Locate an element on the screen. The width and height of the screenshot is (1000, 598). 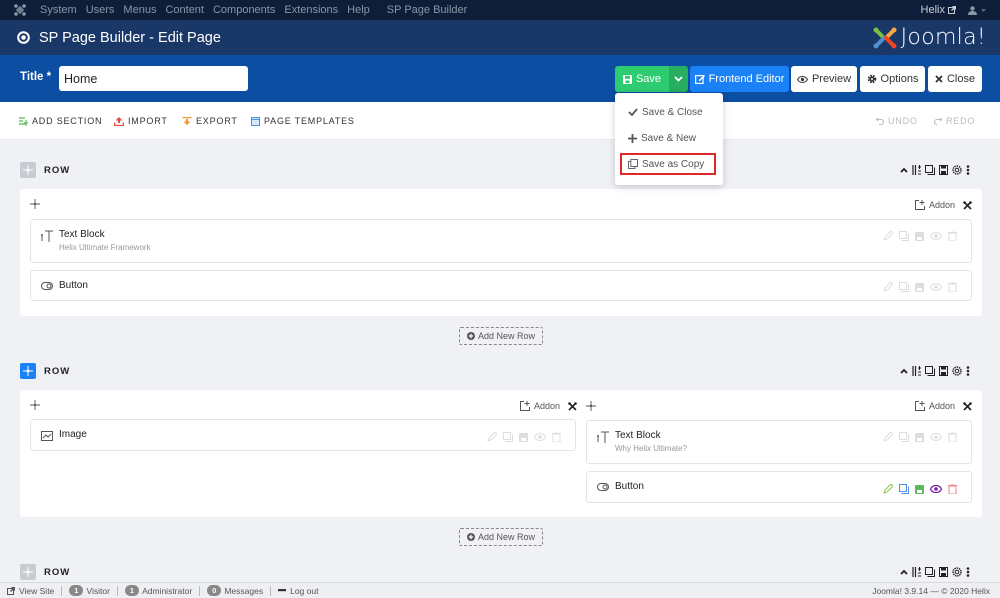
eye-icon is located at coordinates (802, 79).